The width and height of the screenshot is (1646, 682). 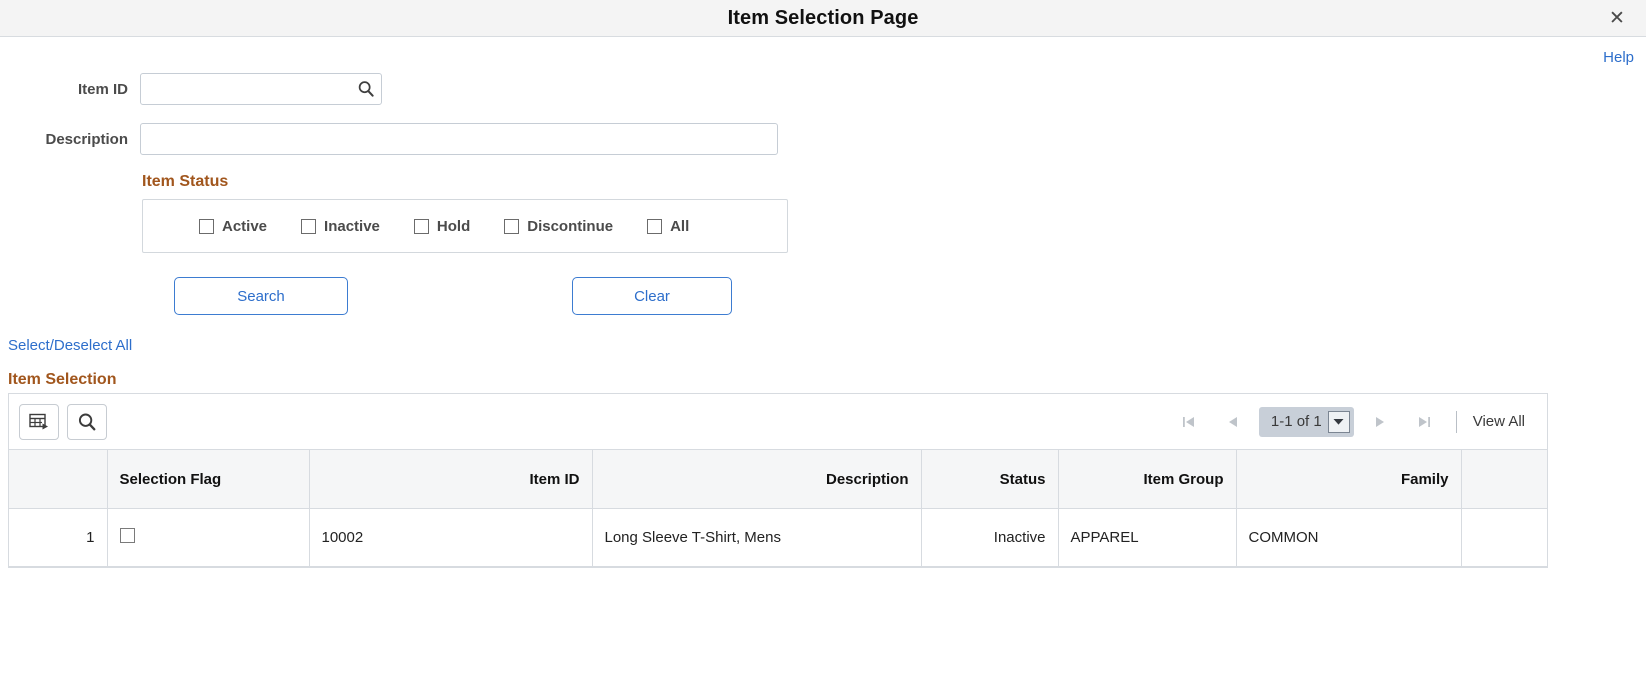 What do you see at coordinates (512, 226) in the screenshot?
I see `checkbox-discontinue-box` at bounding box center [512, 226].